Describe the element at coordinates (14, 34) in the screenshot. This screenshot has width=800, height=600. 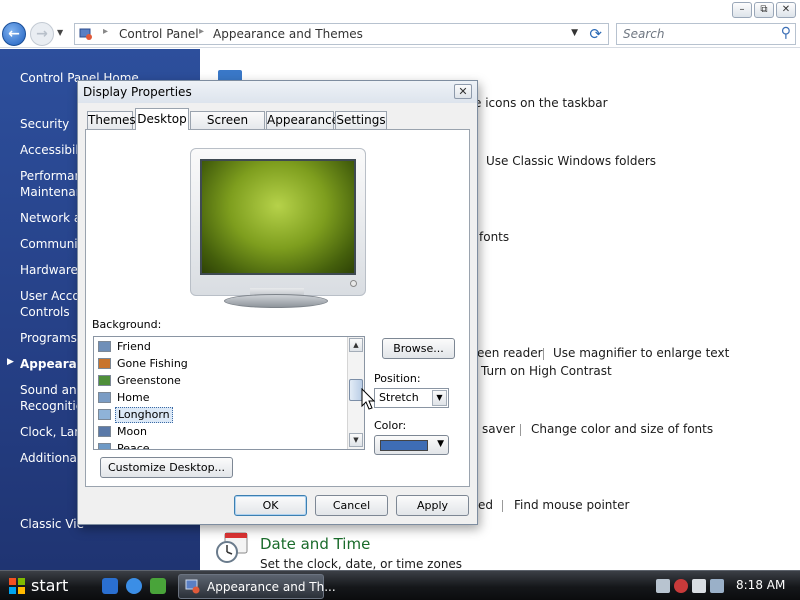
I see `back-button: ←` at that location.